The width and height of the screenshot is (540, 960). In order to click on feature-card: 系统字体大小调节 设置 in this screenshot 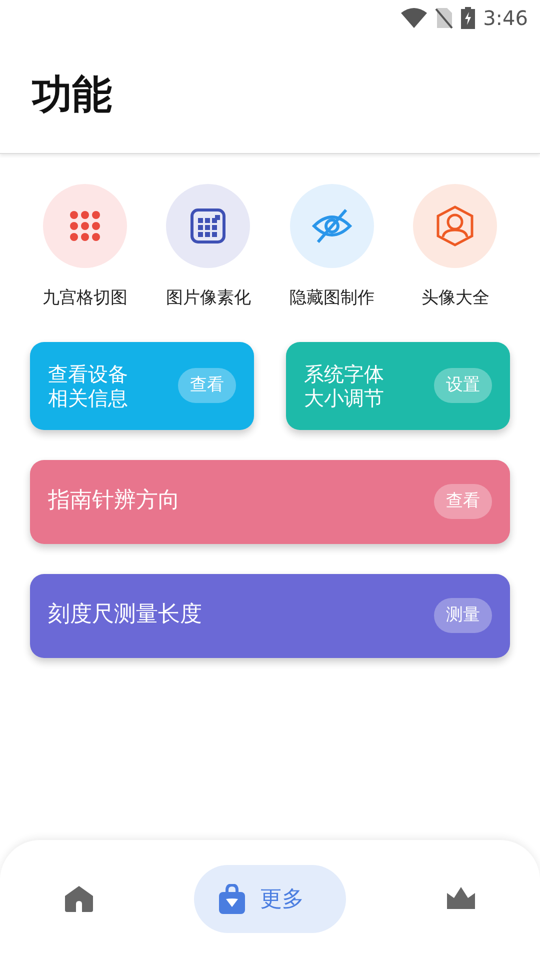, I will do `click(398, 386)`.